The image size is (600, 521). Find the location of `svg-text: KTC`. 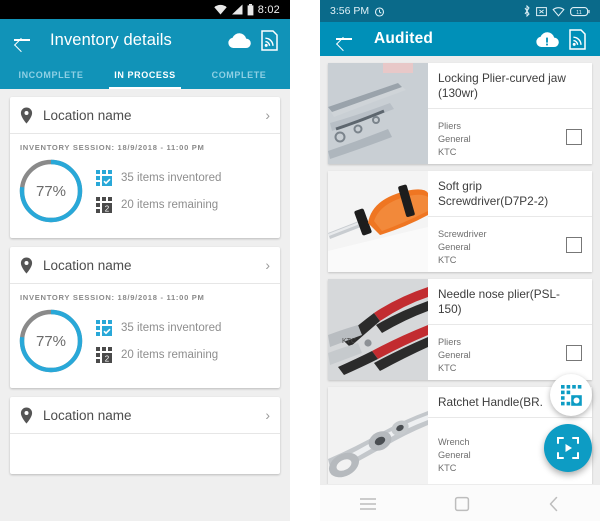

svg-text: KTC is located at coordinates (349, 341).